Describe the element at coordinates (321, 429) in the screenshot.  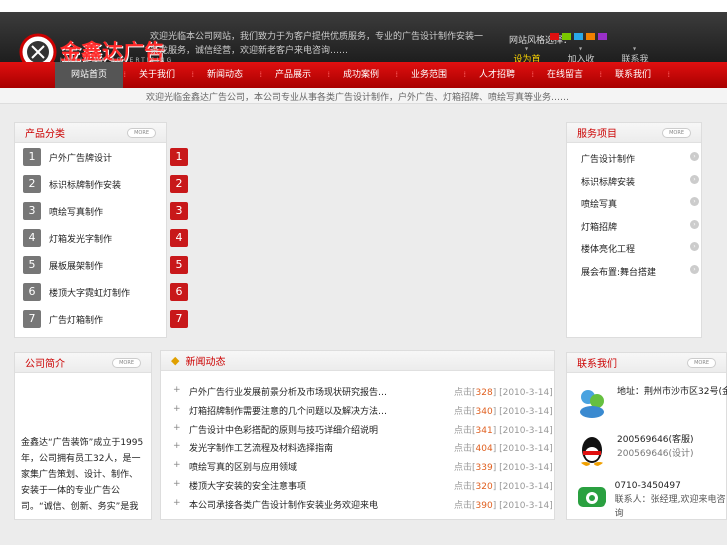
I see `news-title: 广告设计中色彩搭配的原则与技巧详细介绍说明` at that location.